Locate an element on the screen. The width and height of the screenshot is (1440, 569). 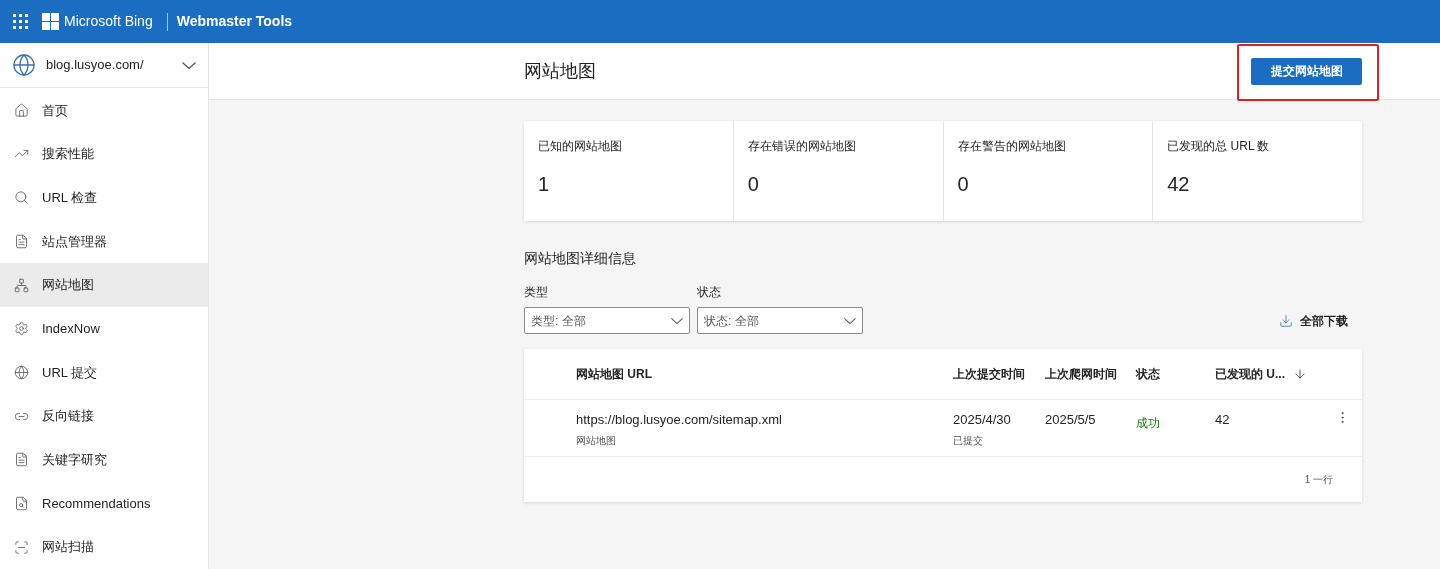
download-all-button: 全部下载 is located at coordinates (1313, 320).